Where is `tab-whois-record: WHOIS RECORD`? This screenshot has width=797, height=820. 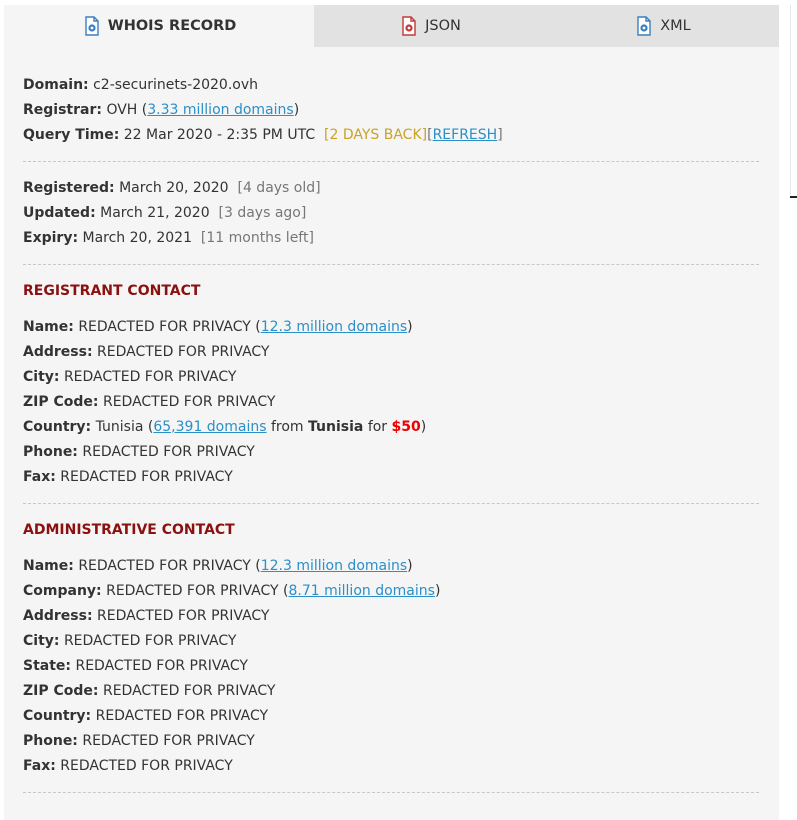
tab-whois-record: WHOIS RECORD is located at coordinates (159, 26).